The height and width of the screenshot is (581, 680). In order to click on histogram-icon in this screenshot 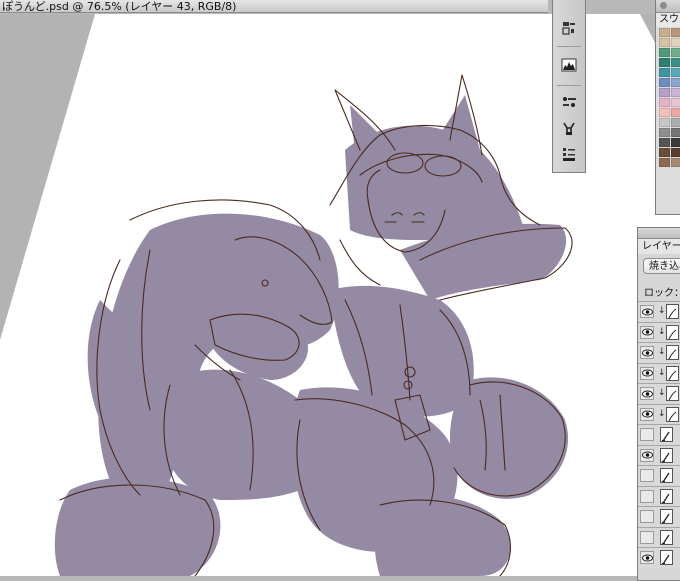, I will do `click(569, 65)`.